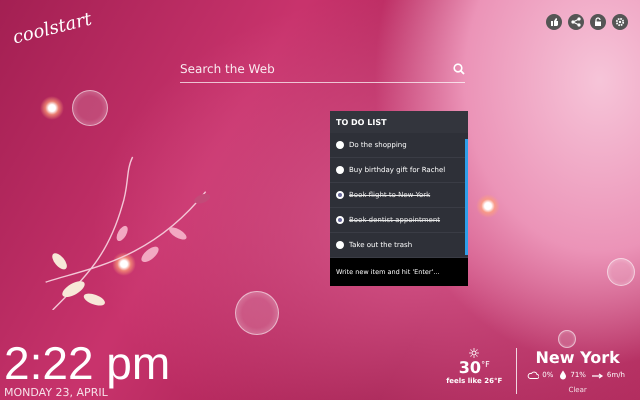 The width and height of the screenshot is (640, 400). I want to click on settings-icon, so click(620, 22).